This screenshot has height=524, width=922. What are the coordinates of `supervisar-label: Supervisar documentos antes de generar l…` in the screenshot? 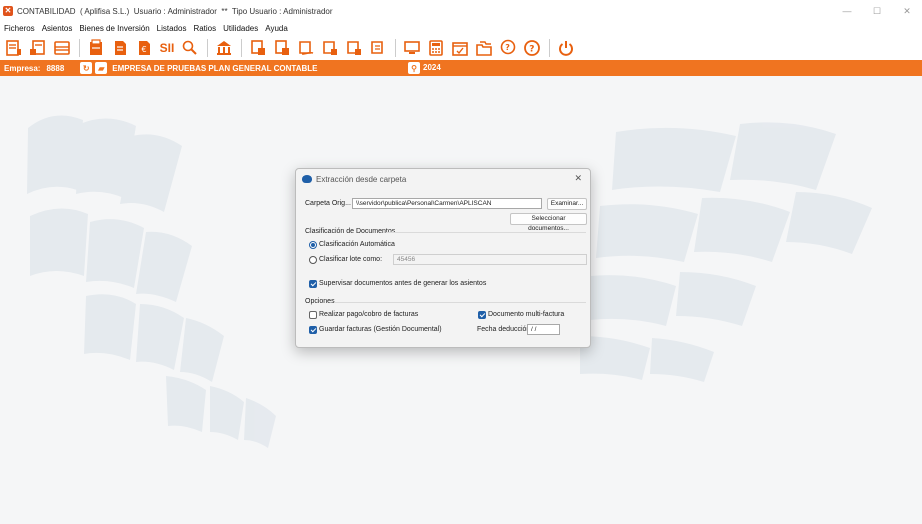 It's located at (403, 283).